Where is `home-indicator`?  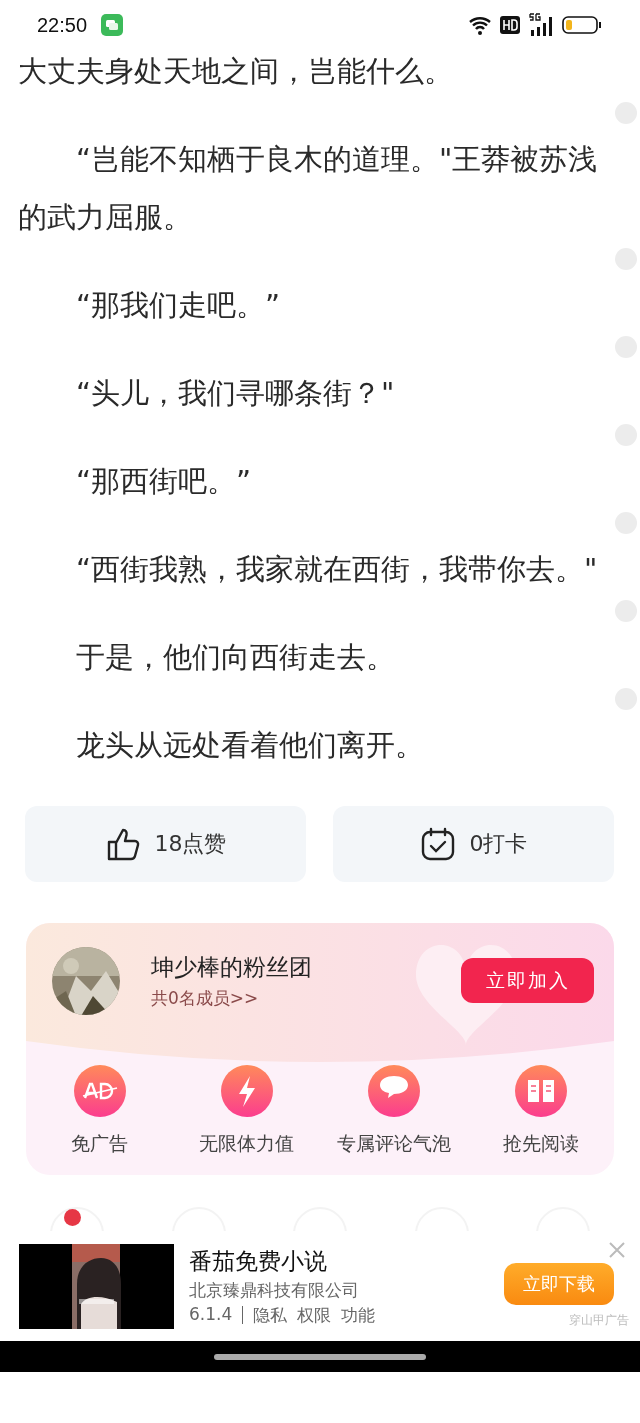
home-indicator is located at coordinates (320, 1356).